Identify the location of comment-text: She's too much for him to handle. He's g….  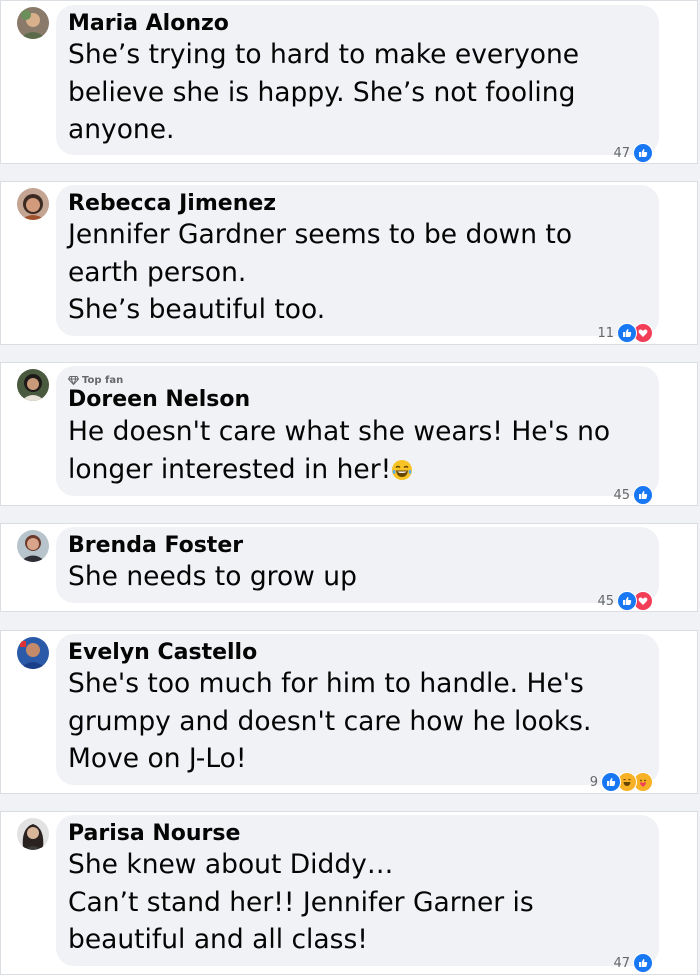
(330, 721).